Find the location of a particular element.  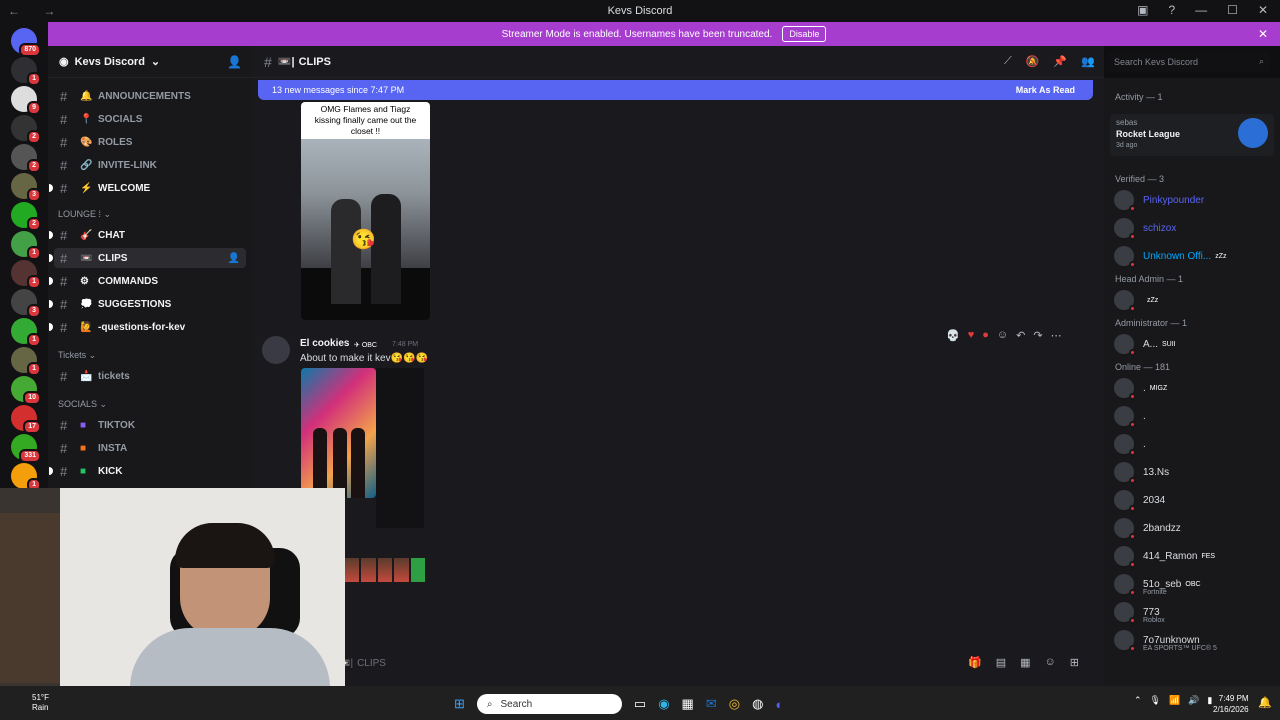

channel-item: # ■ KICK is located at coordinates (147, 471).